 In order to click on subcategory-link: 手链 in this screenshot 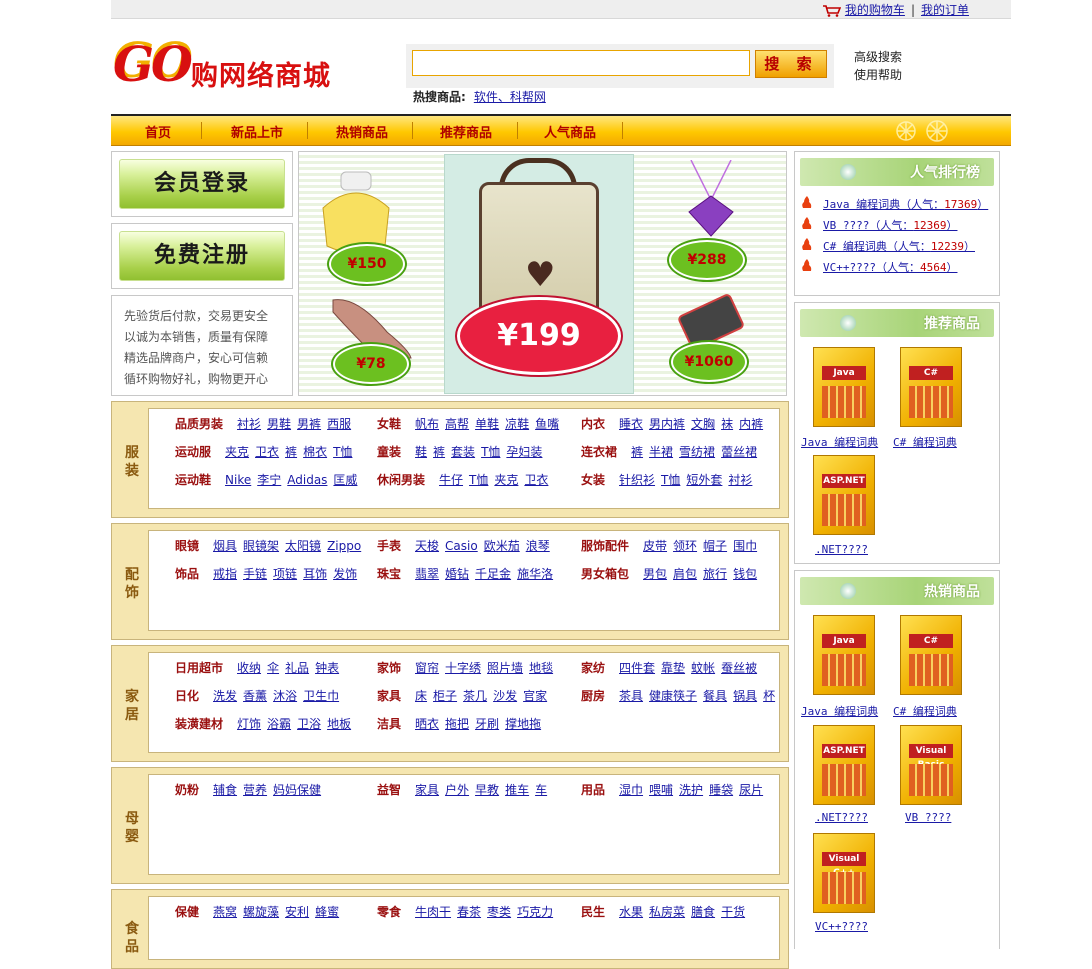, I will do `click(255, 574)`.